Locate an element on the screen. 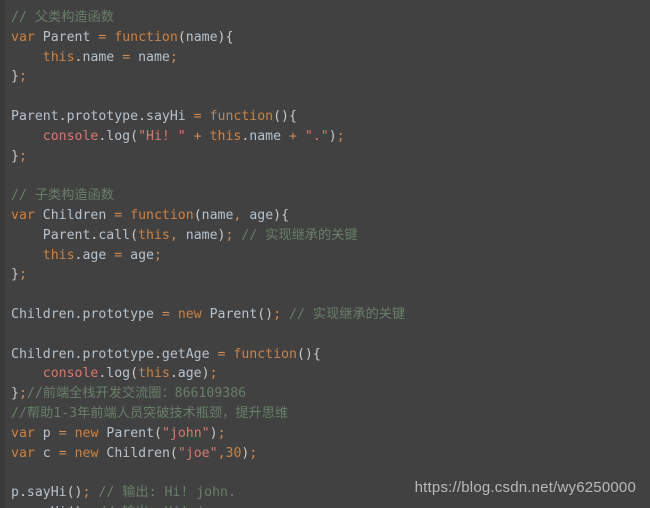 The height and width of the screenshot is (508, 650). code-token-str: "john" is located at coordinates (185, 433).